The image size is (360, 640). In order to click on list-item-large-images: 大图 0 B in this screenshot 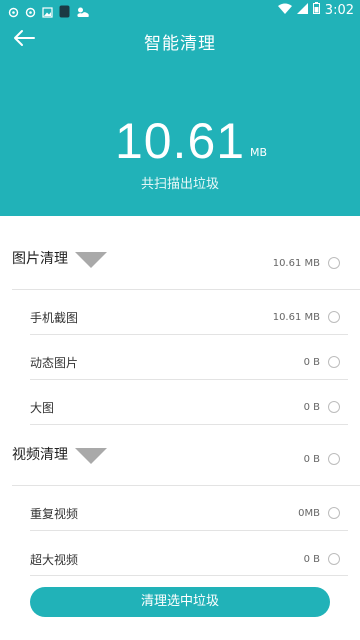, I will do `click(180, 421)`.